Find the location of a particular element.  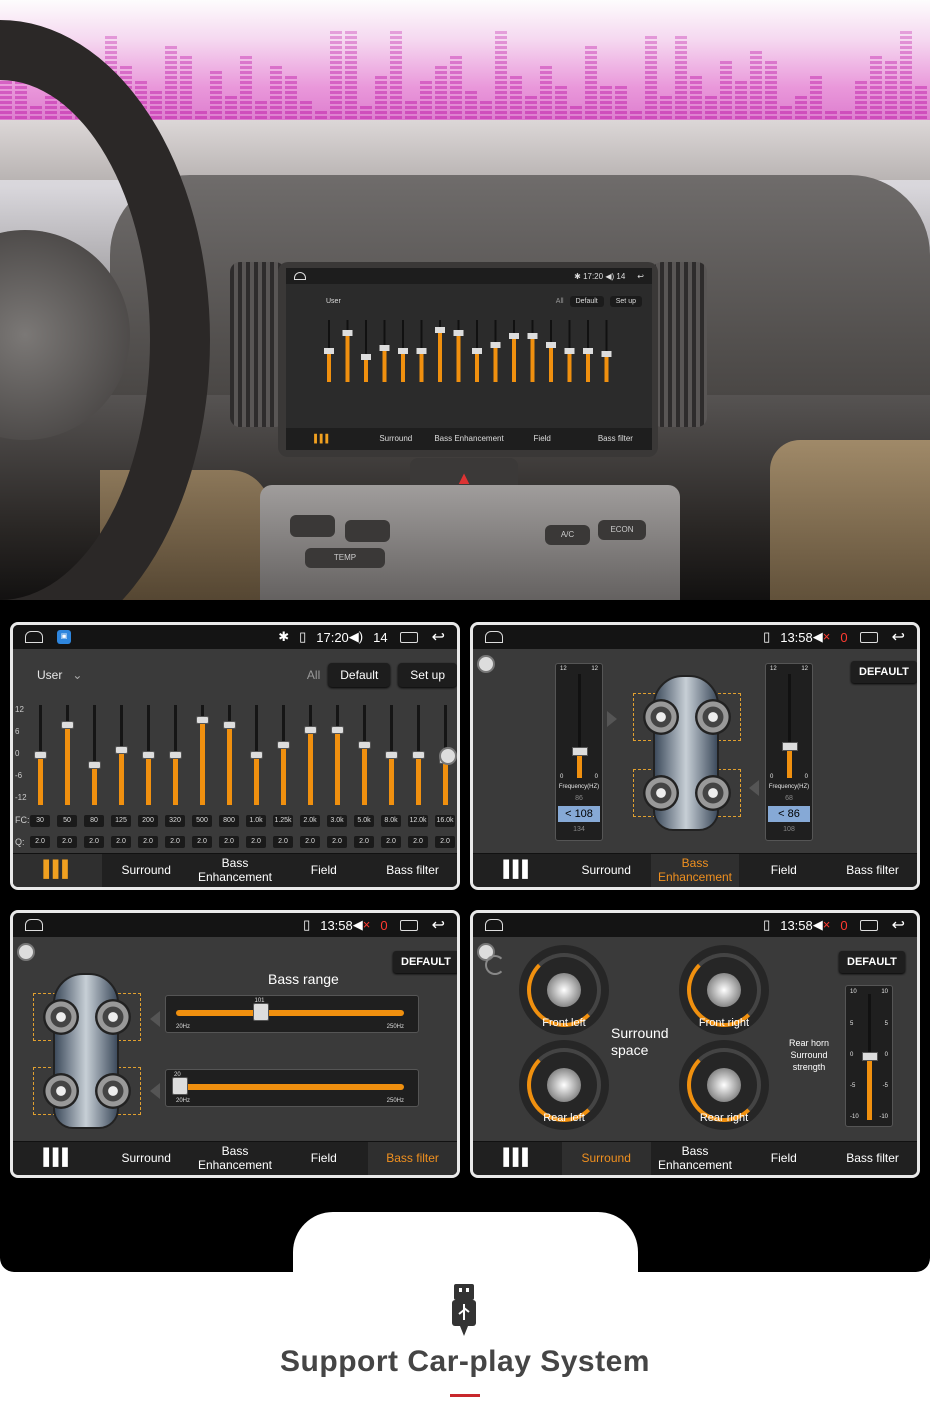

fc-value: 1.25k is located at coordinates (283, 821).